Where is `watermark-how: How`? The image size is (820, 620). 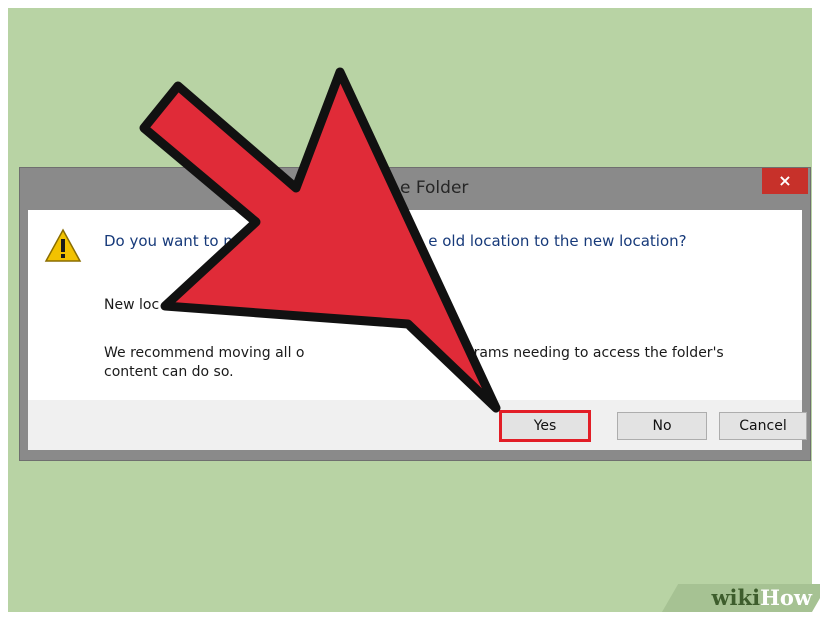
watermark-how: How is located at coordinates (786, 597).